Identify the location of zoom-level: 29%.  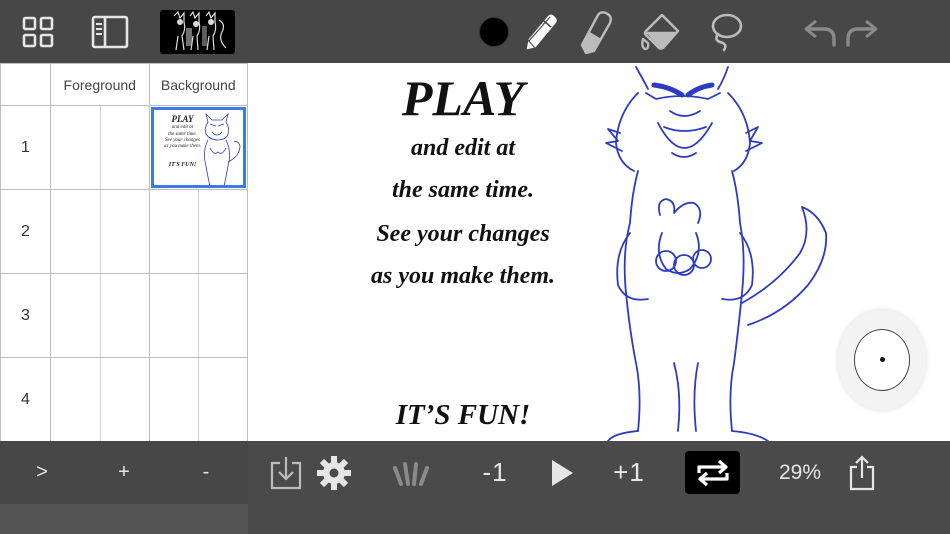
(800, 472).